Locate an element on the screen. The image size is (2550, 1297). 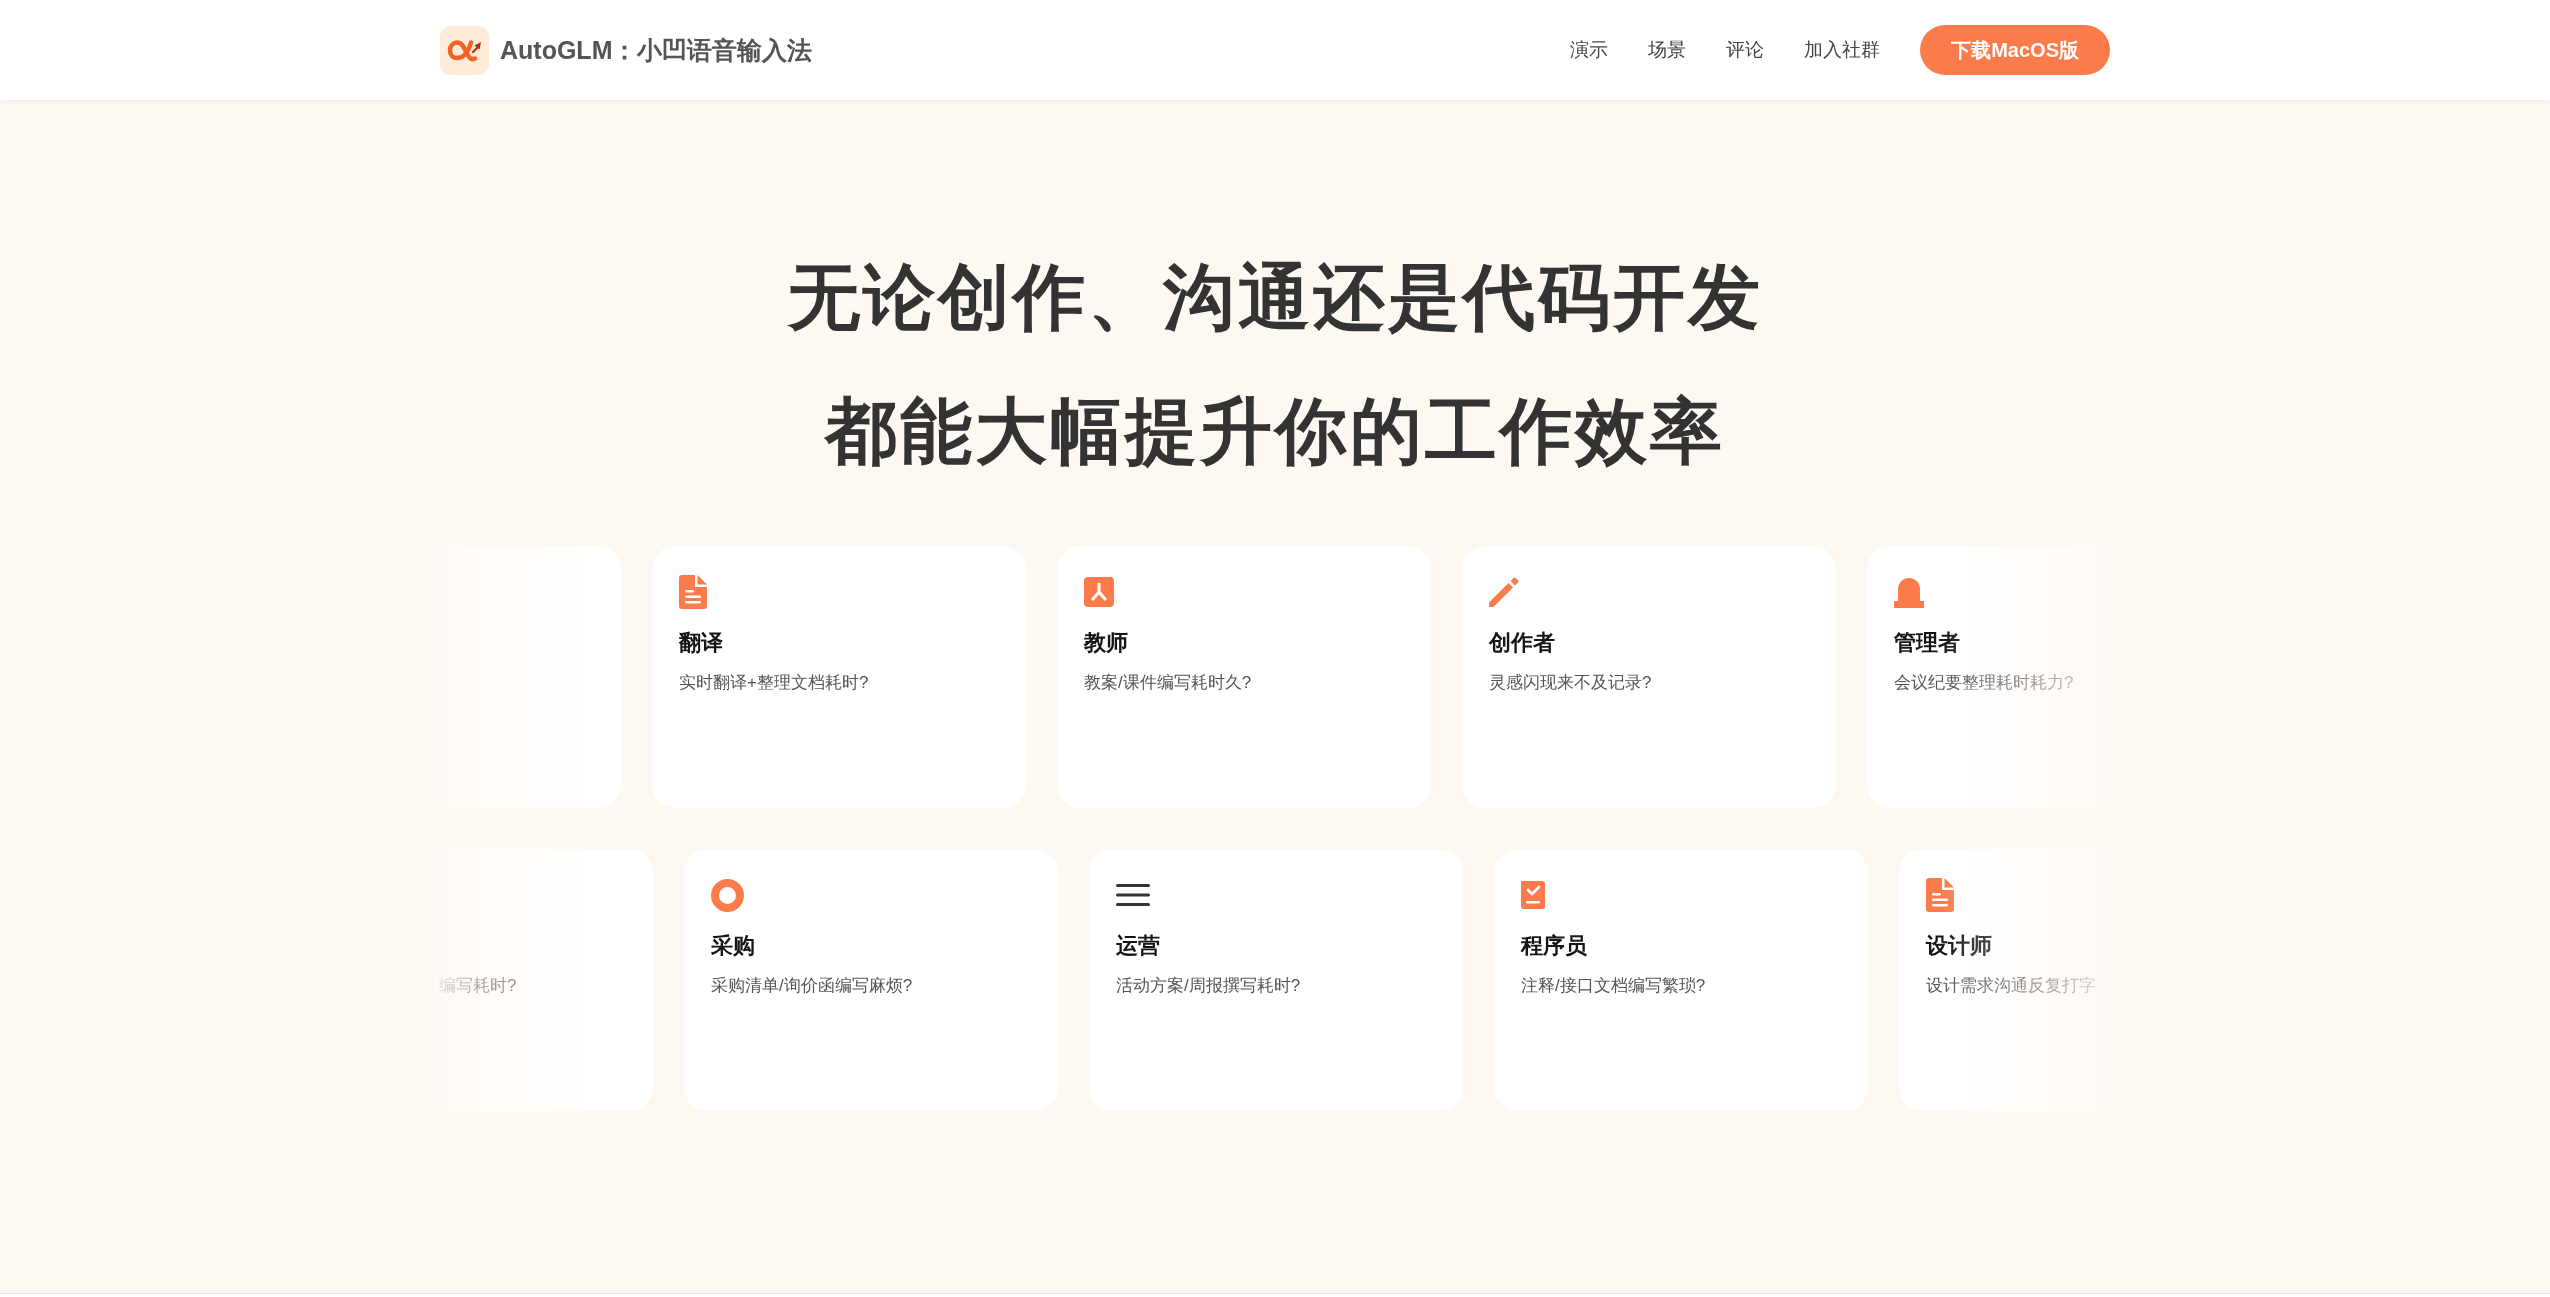
card-title: 教师 is located at coordinates (1106, 643).